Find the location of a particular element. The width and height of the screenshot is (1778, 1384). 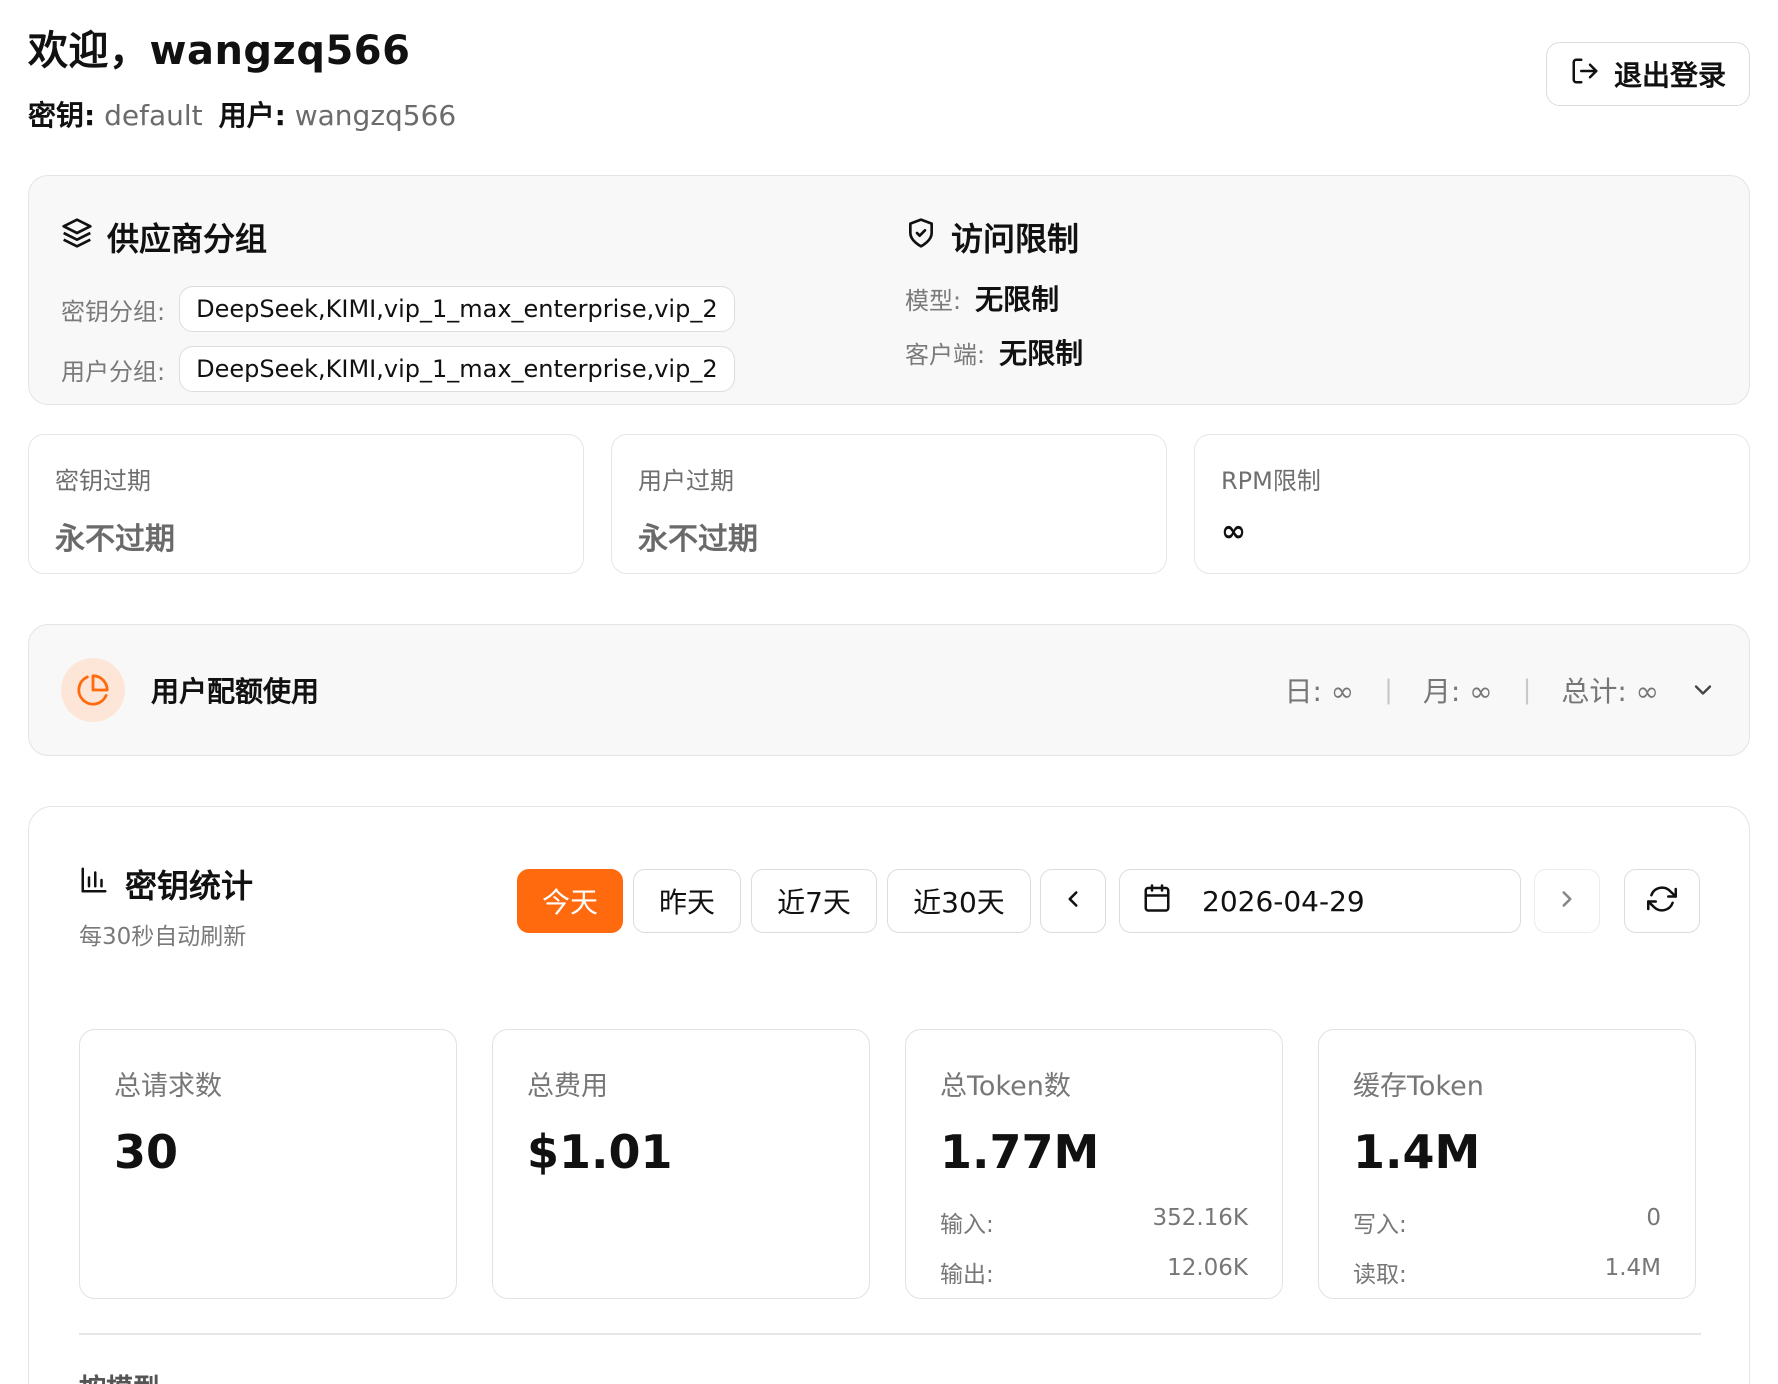

tab-last-7-days: 近7天 is located at coordinates (814, 901).